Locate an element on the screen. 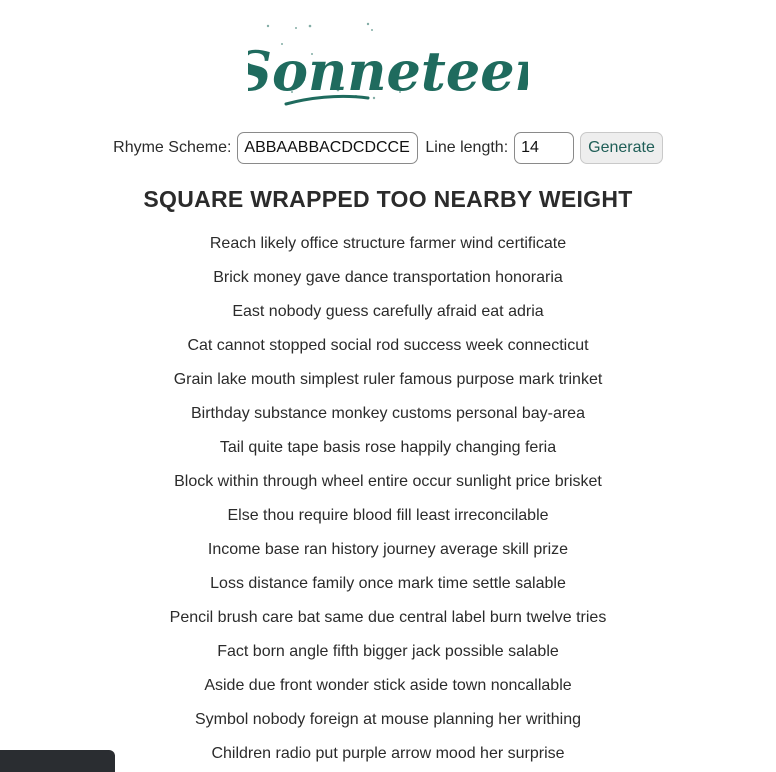  line-length-input is located at coordinates (544, 148).